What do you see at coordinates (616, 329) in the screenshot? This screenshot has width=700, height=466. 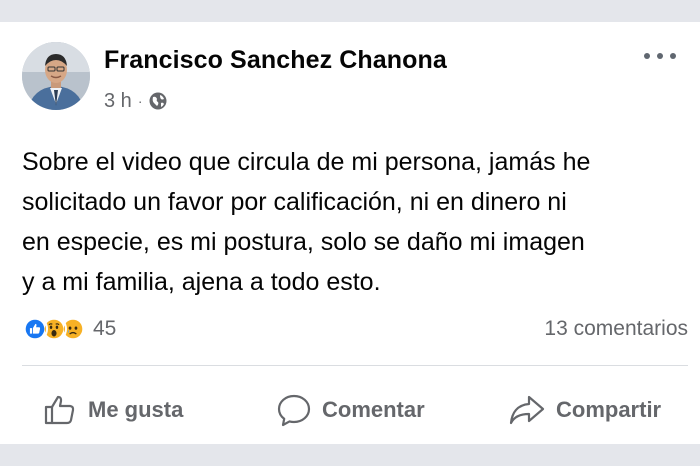 I see `comments-count: 13 comentarios` at bounding box center [616, 329].